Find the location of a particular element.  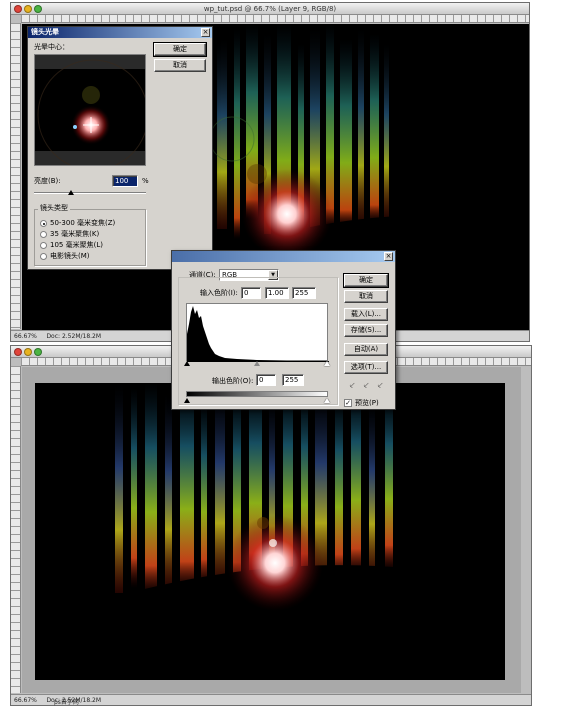

black-eyedropper-icon: ⸔ is located at coordinates (352, 386).